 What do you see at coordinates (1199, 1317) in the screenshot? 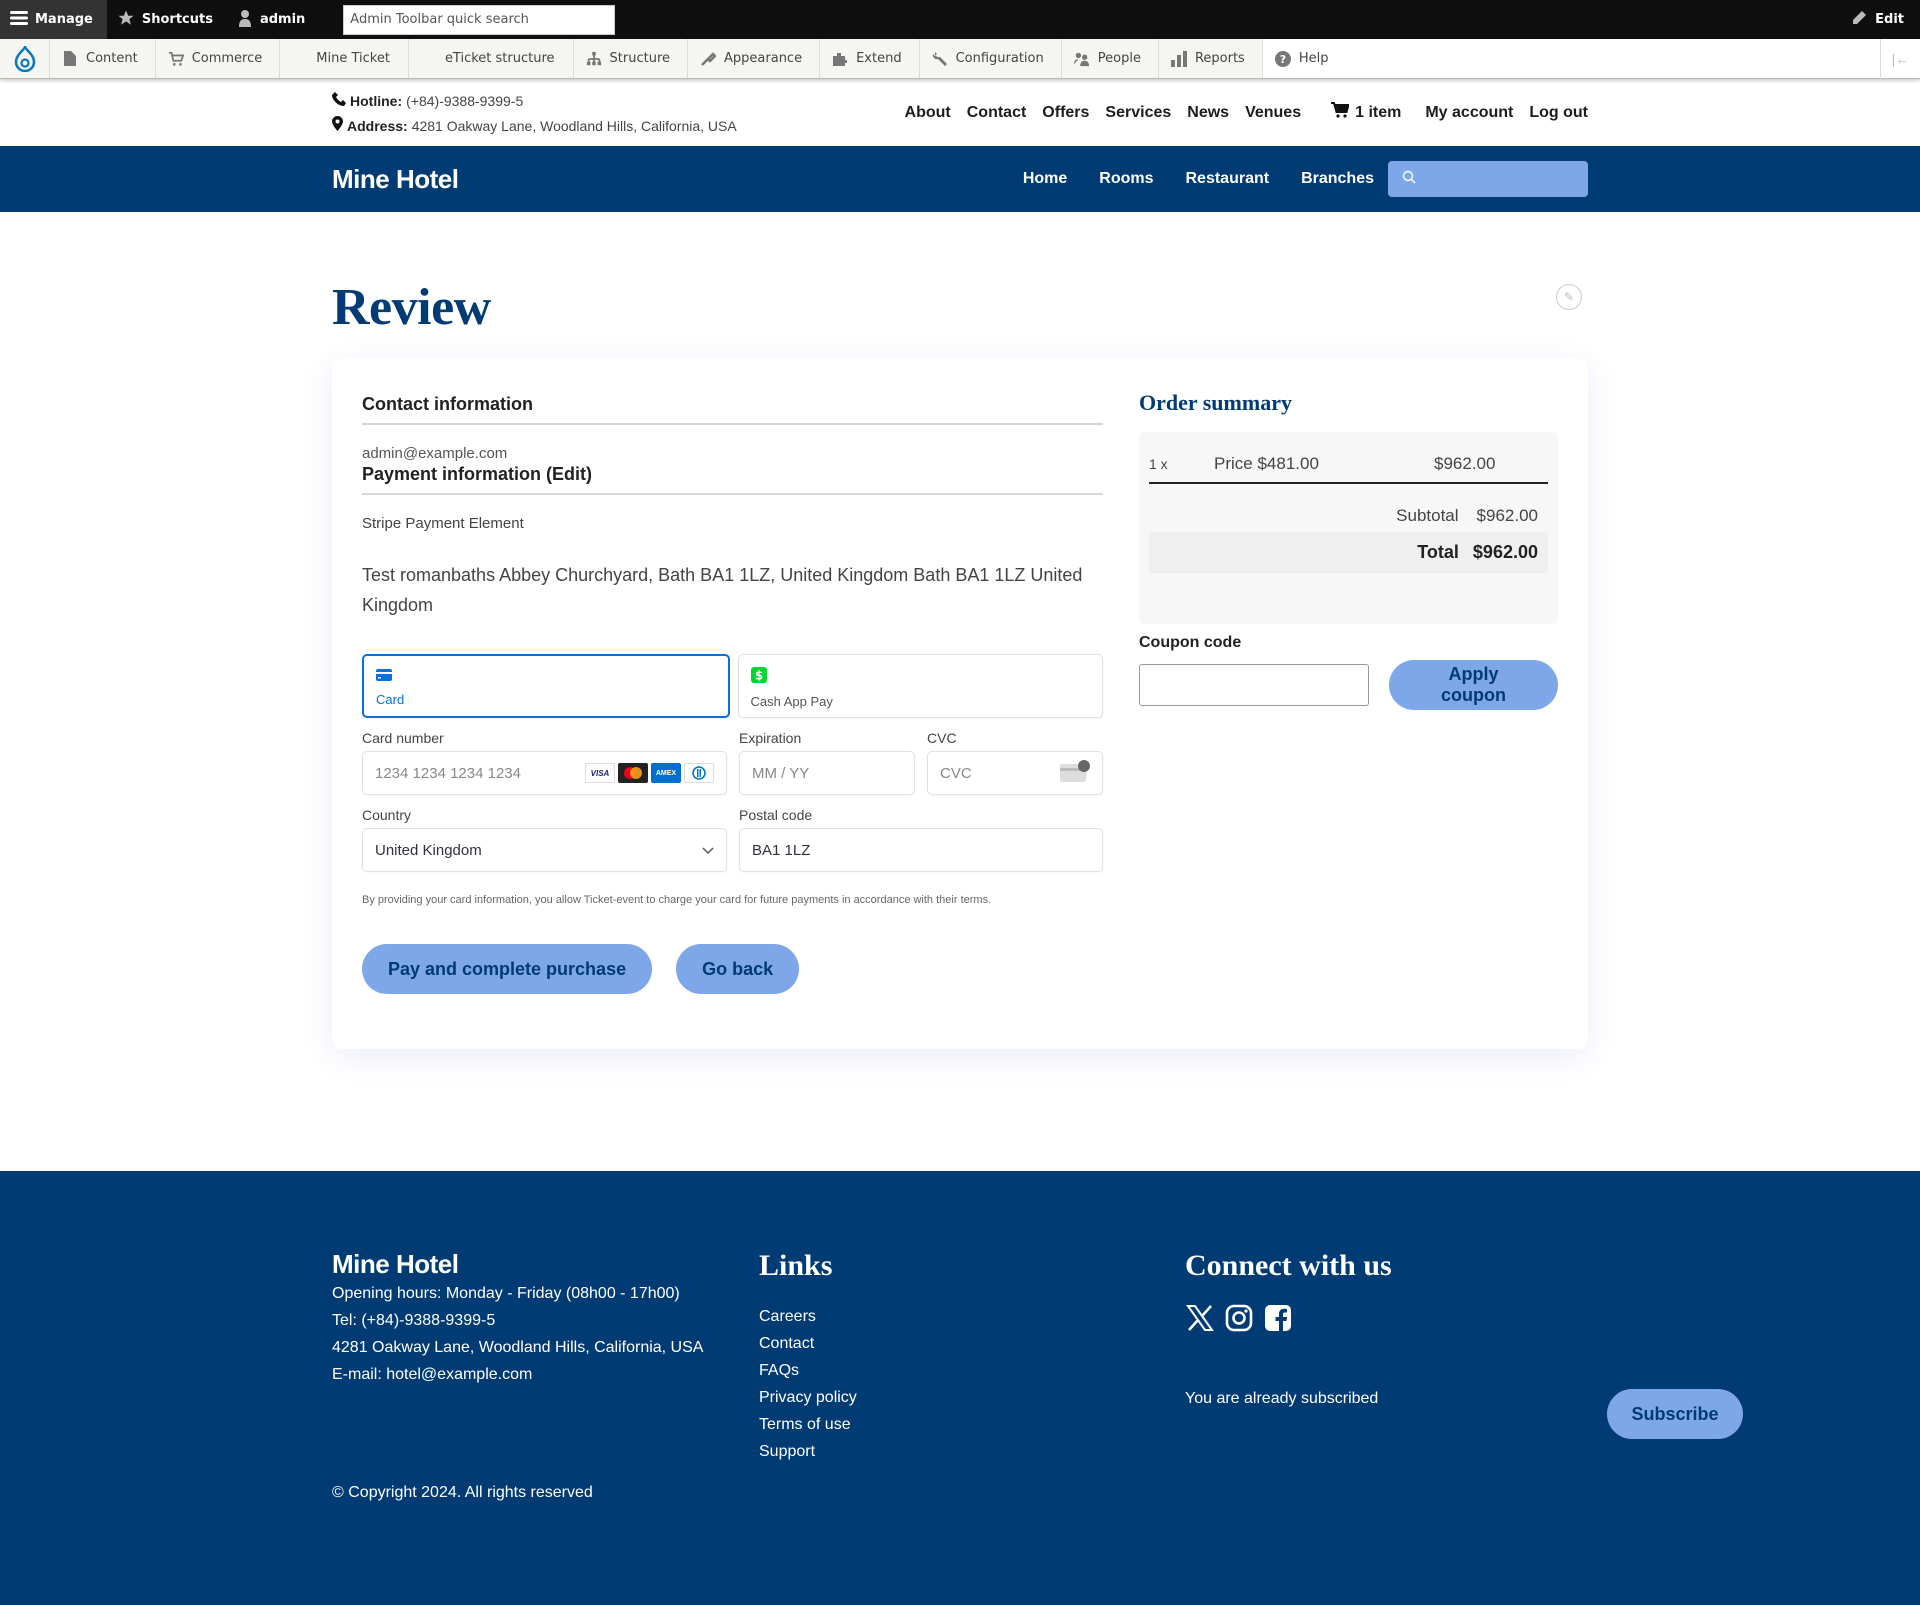
I see `x-icon` at bounding box center [1199, 1317].